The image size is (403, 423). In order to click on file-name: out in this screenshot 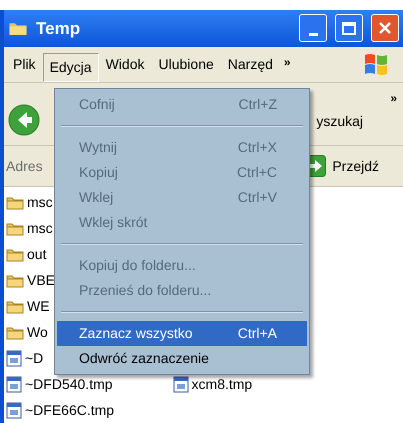, I will do `click(36, 254)`.